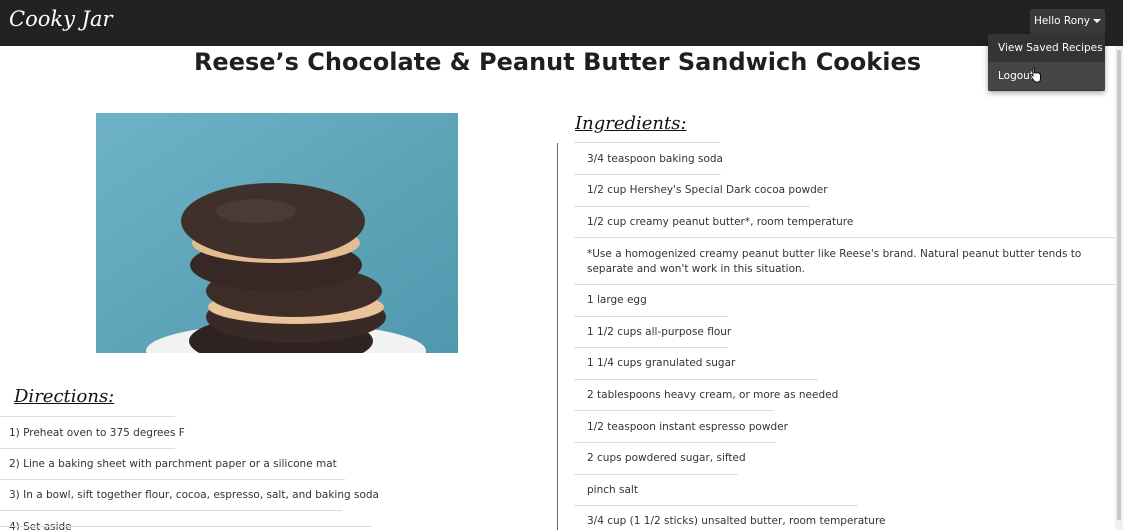  I want to click on direction-step: 1) Preheat oven to 375 degrees F, so click(97, 433).